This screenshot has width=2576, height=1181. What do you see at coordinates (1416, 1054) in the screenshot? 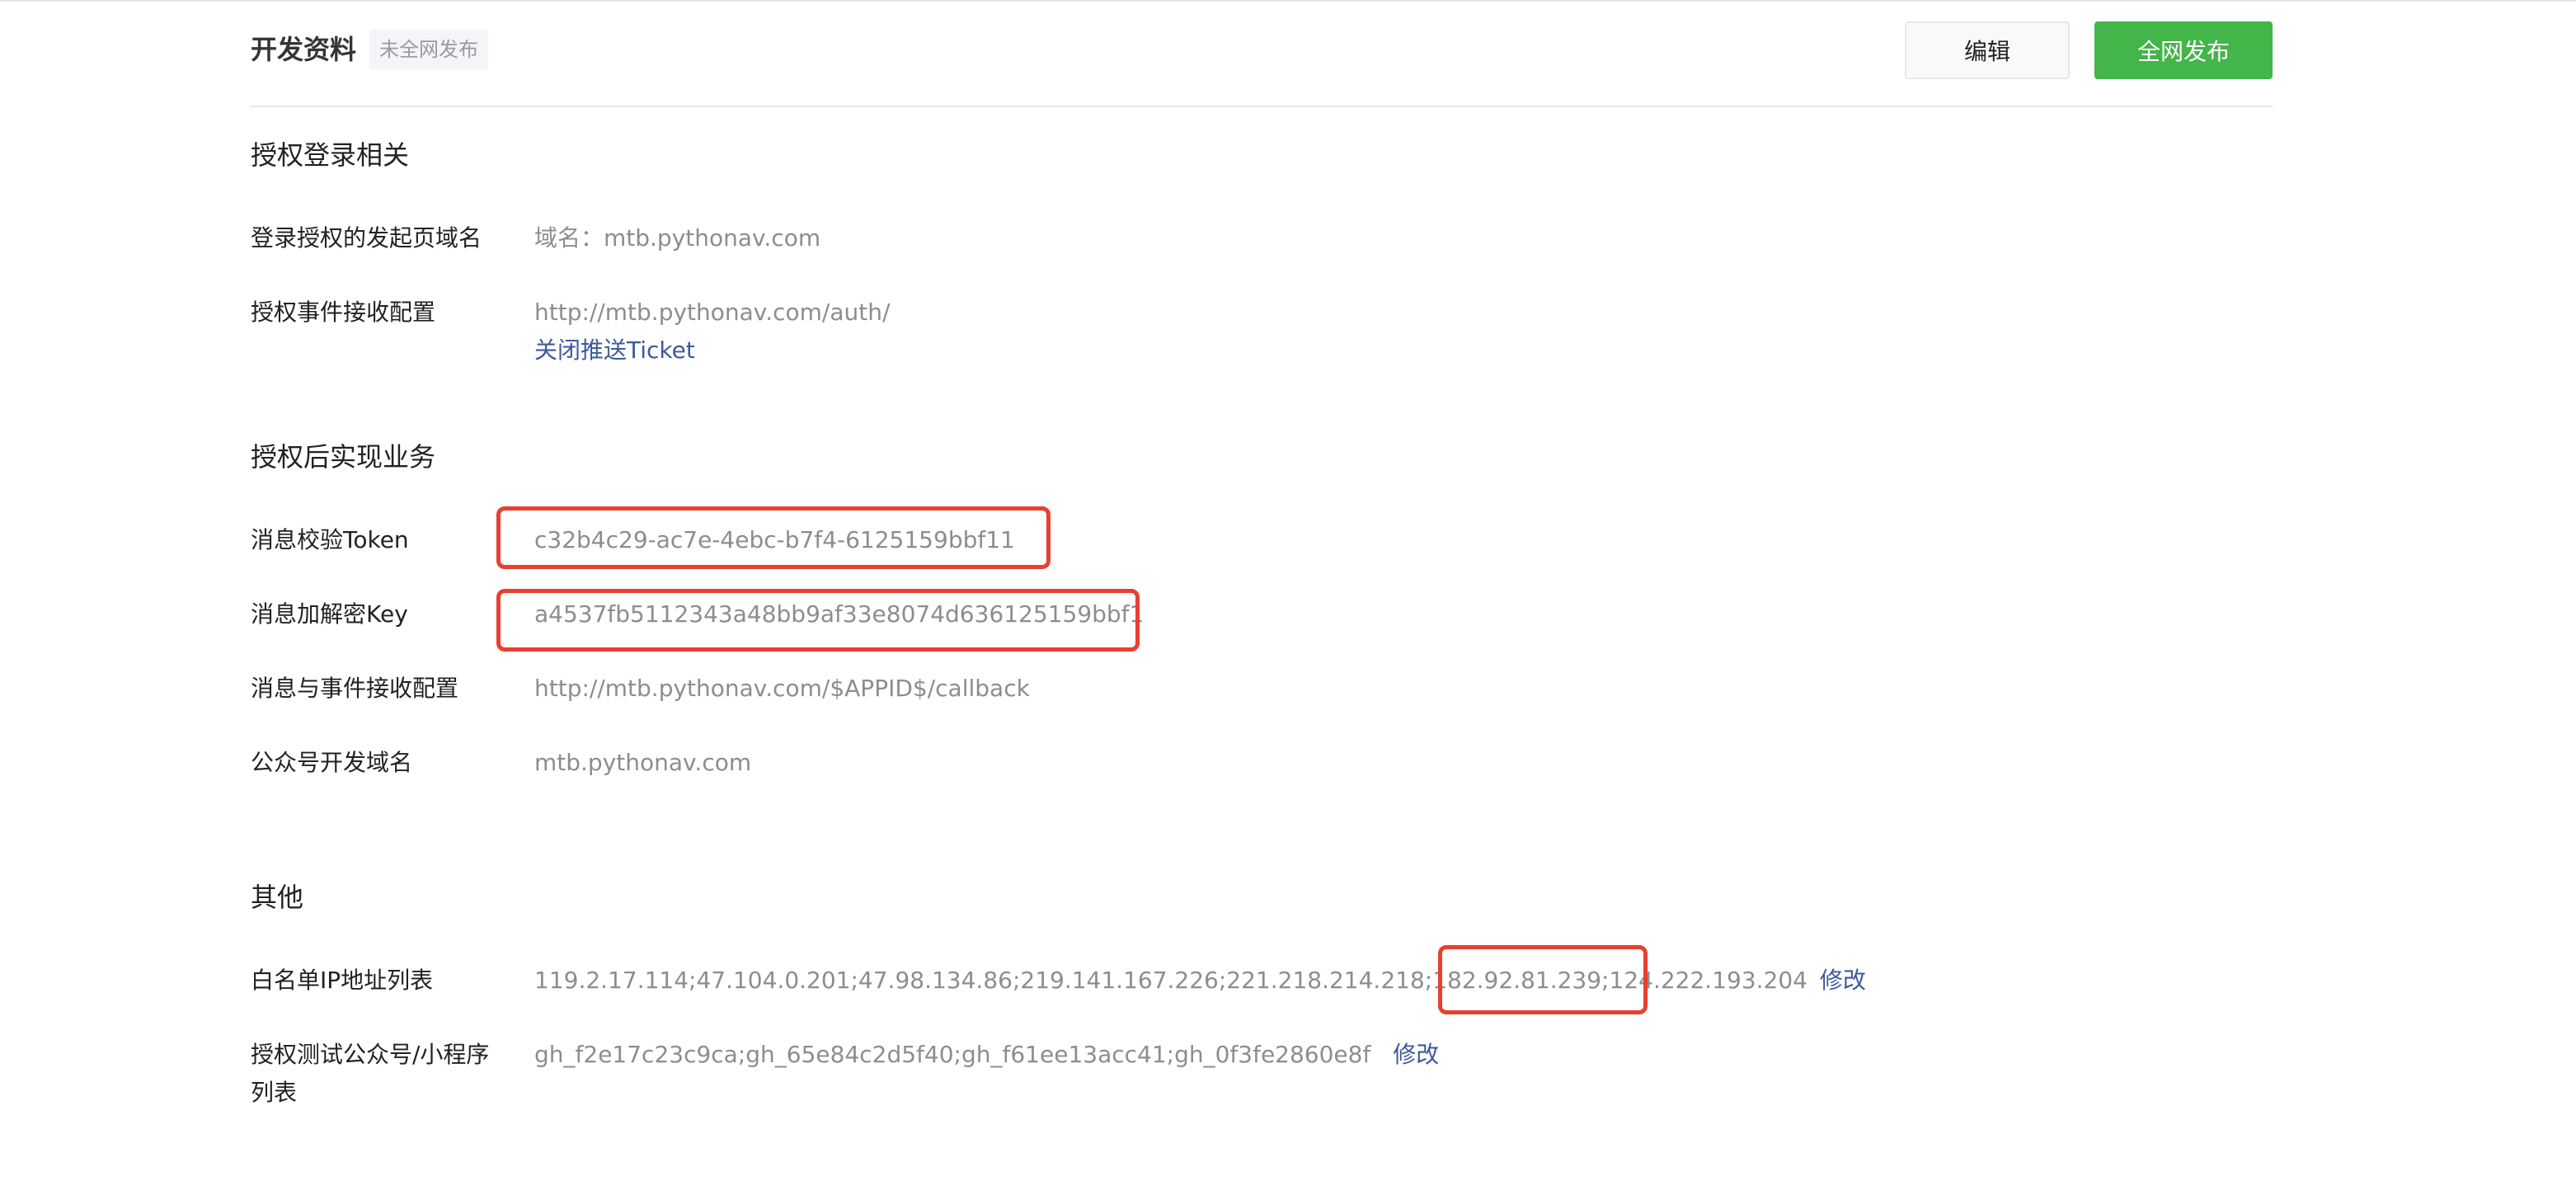
I see `test-accounts-edit-link: 修改` at bounding box center [1416, 1054].